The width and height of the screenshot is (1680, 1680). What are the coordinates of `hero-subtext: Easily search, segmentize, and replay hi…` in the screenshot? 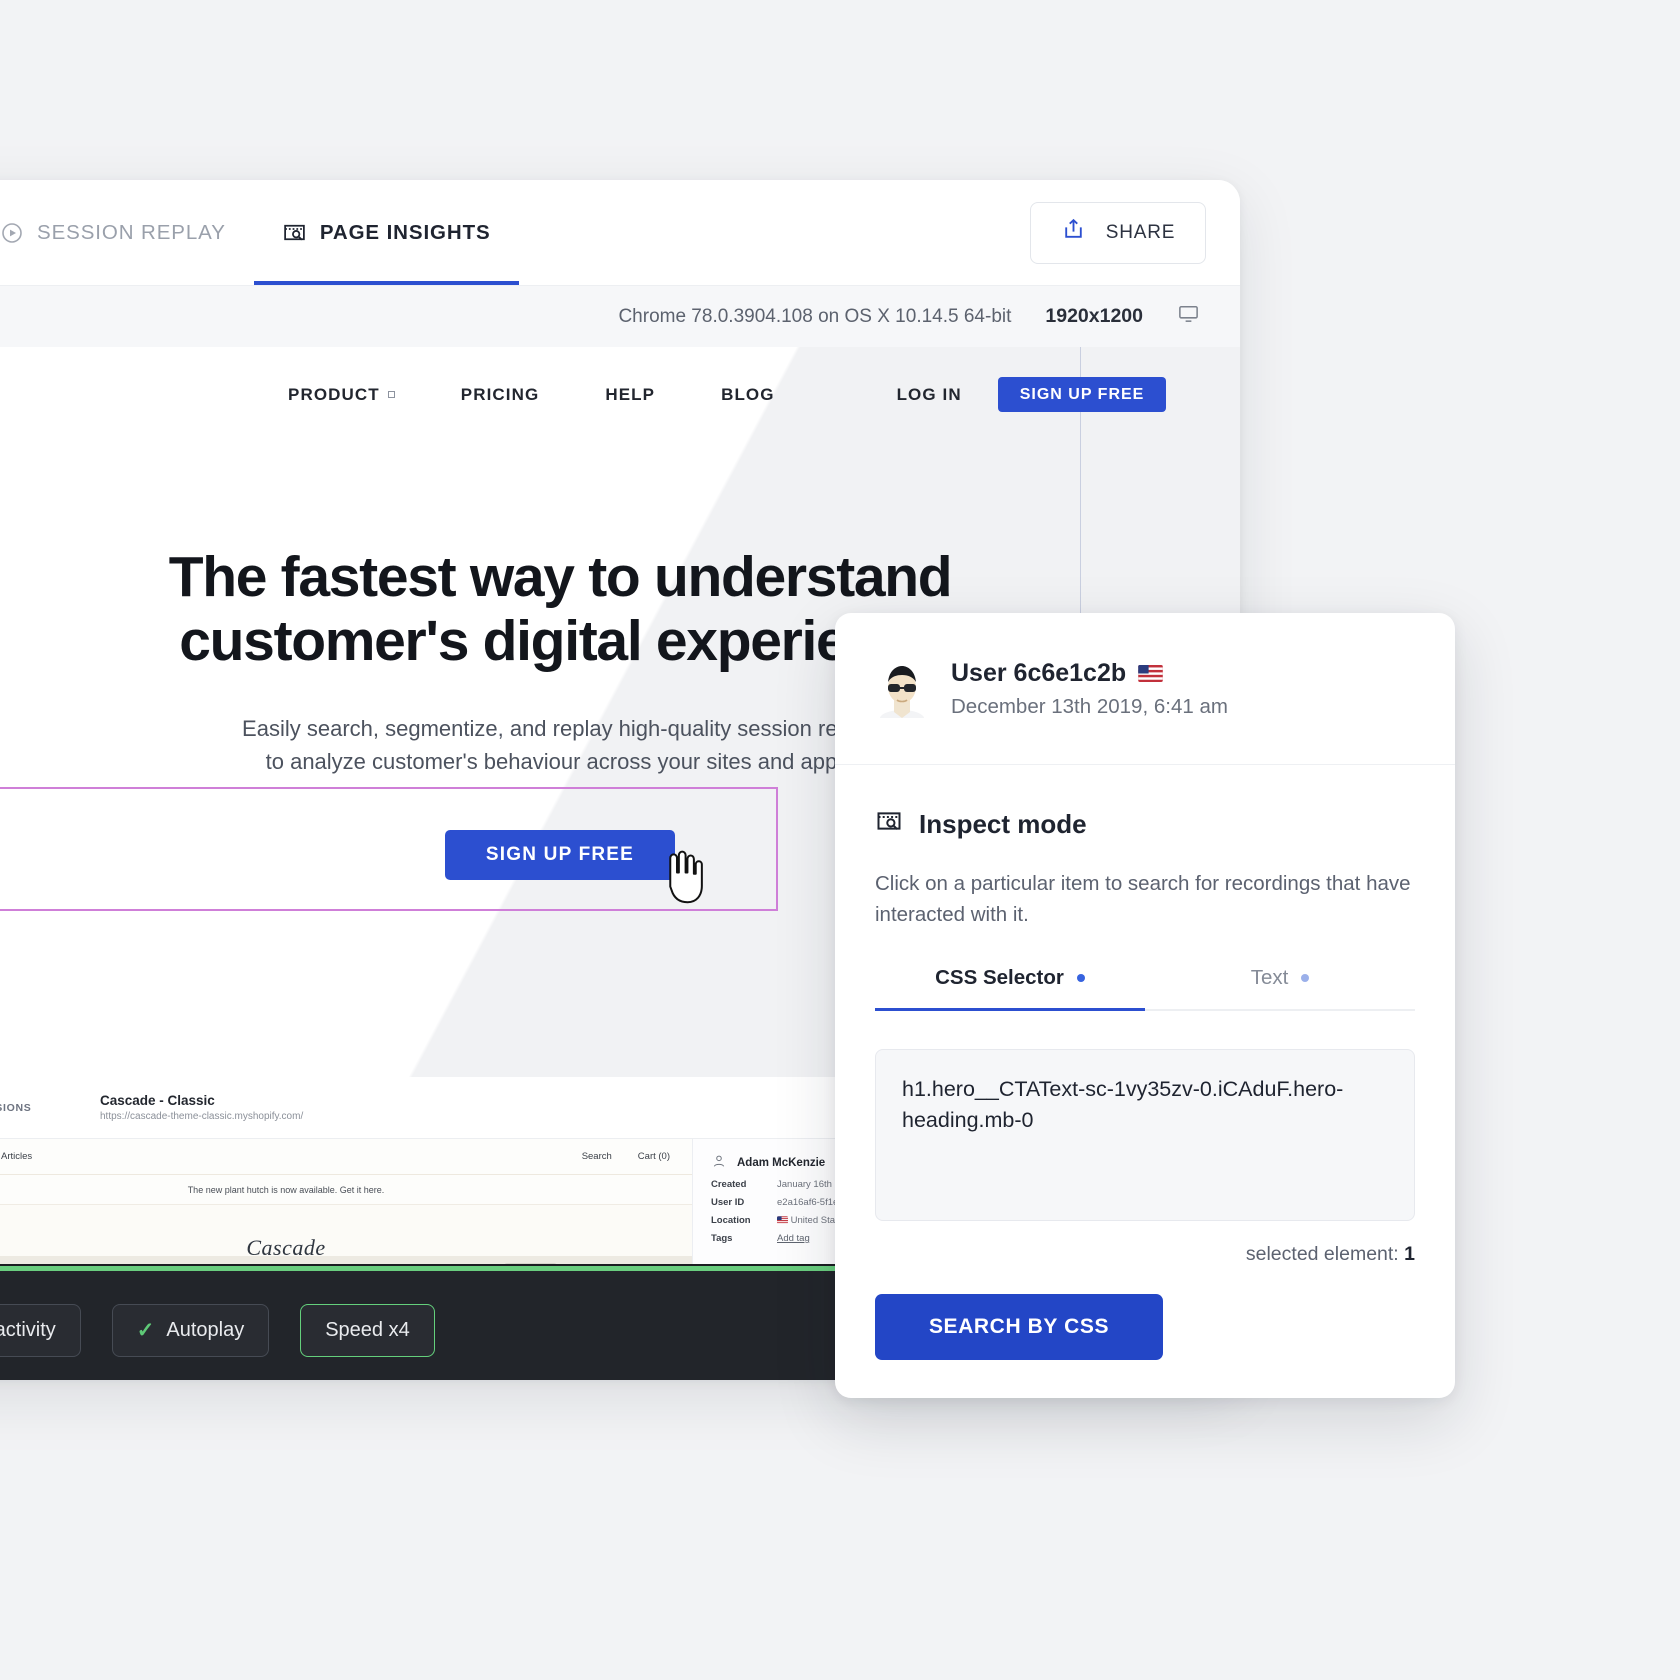 It's located at (560, 744).